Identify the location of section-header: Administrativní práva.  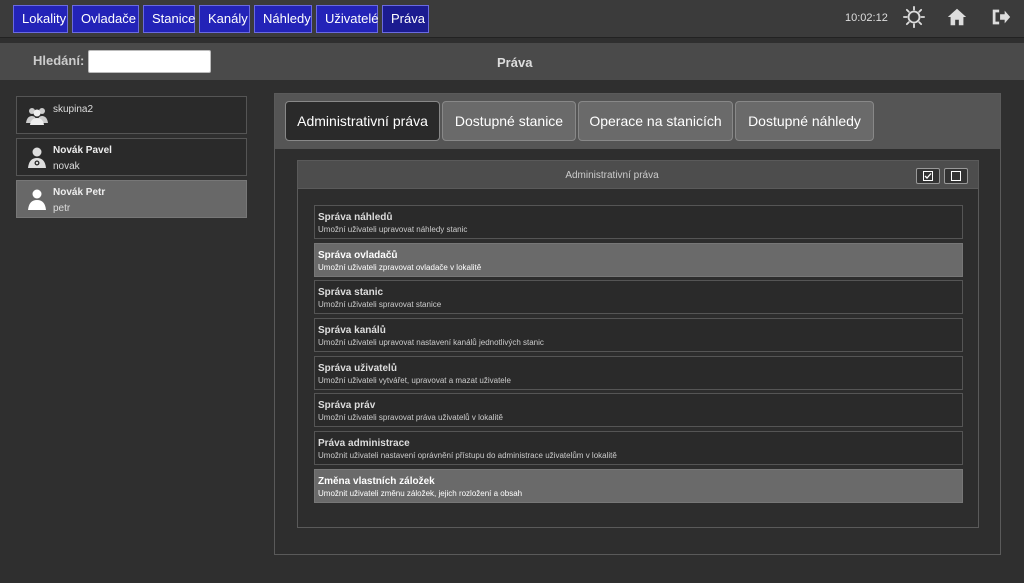
(638, 175).